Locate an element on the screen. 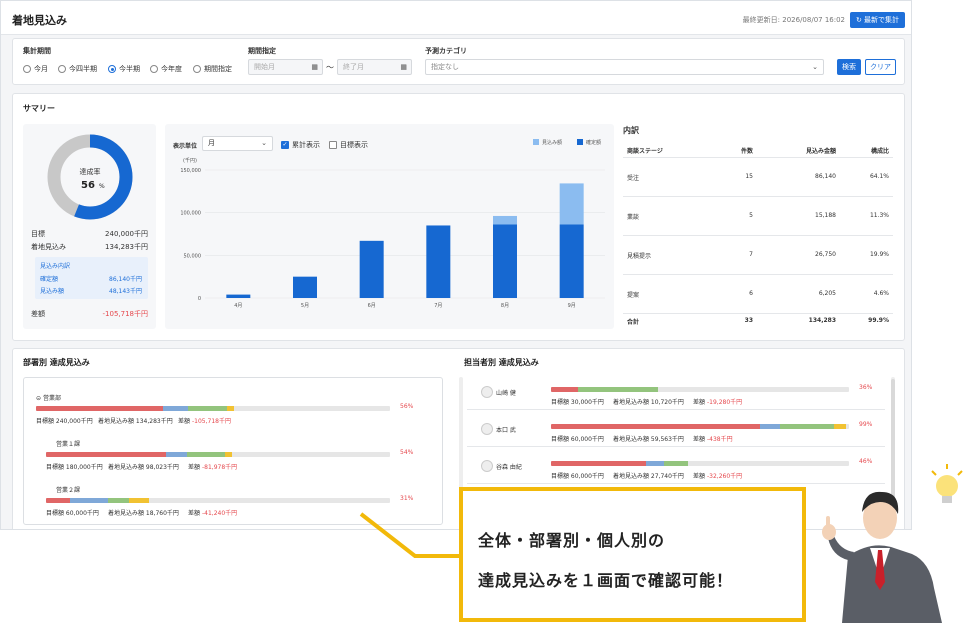  diff-value: -105,718千円 is located at coordinates (125, 314).